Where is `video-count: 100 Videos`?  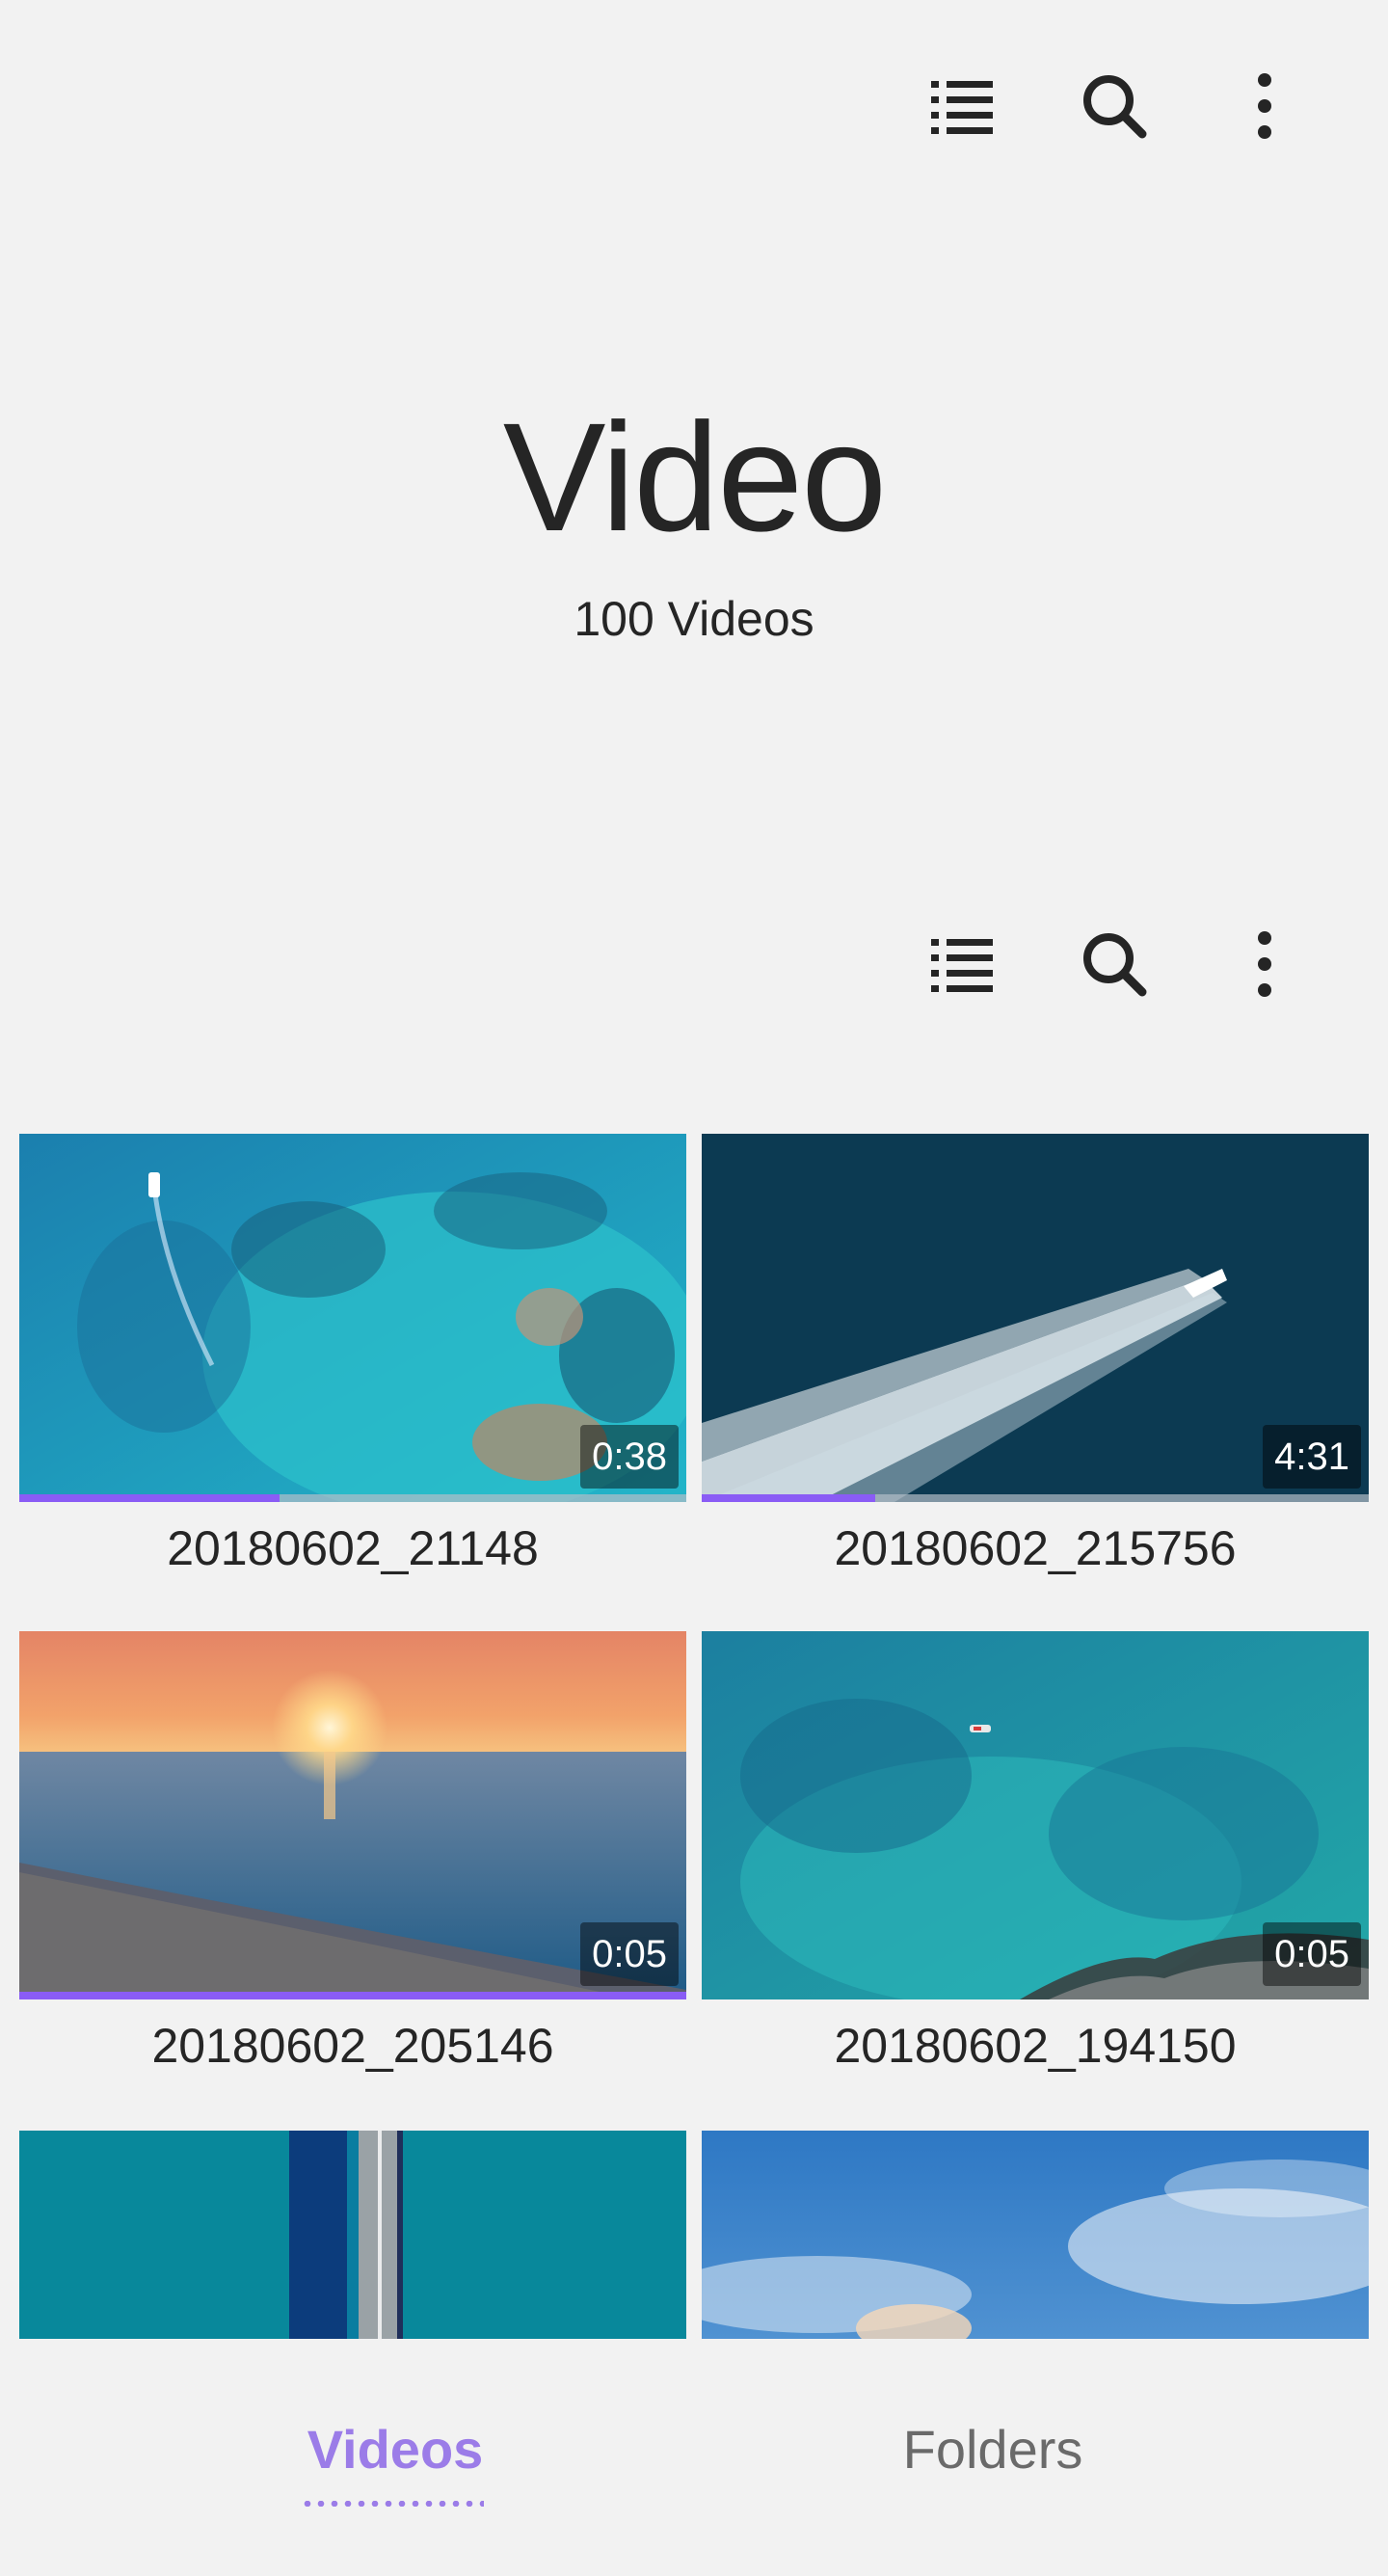
video-count: 100 Videos is located at coordinates (694, 619).